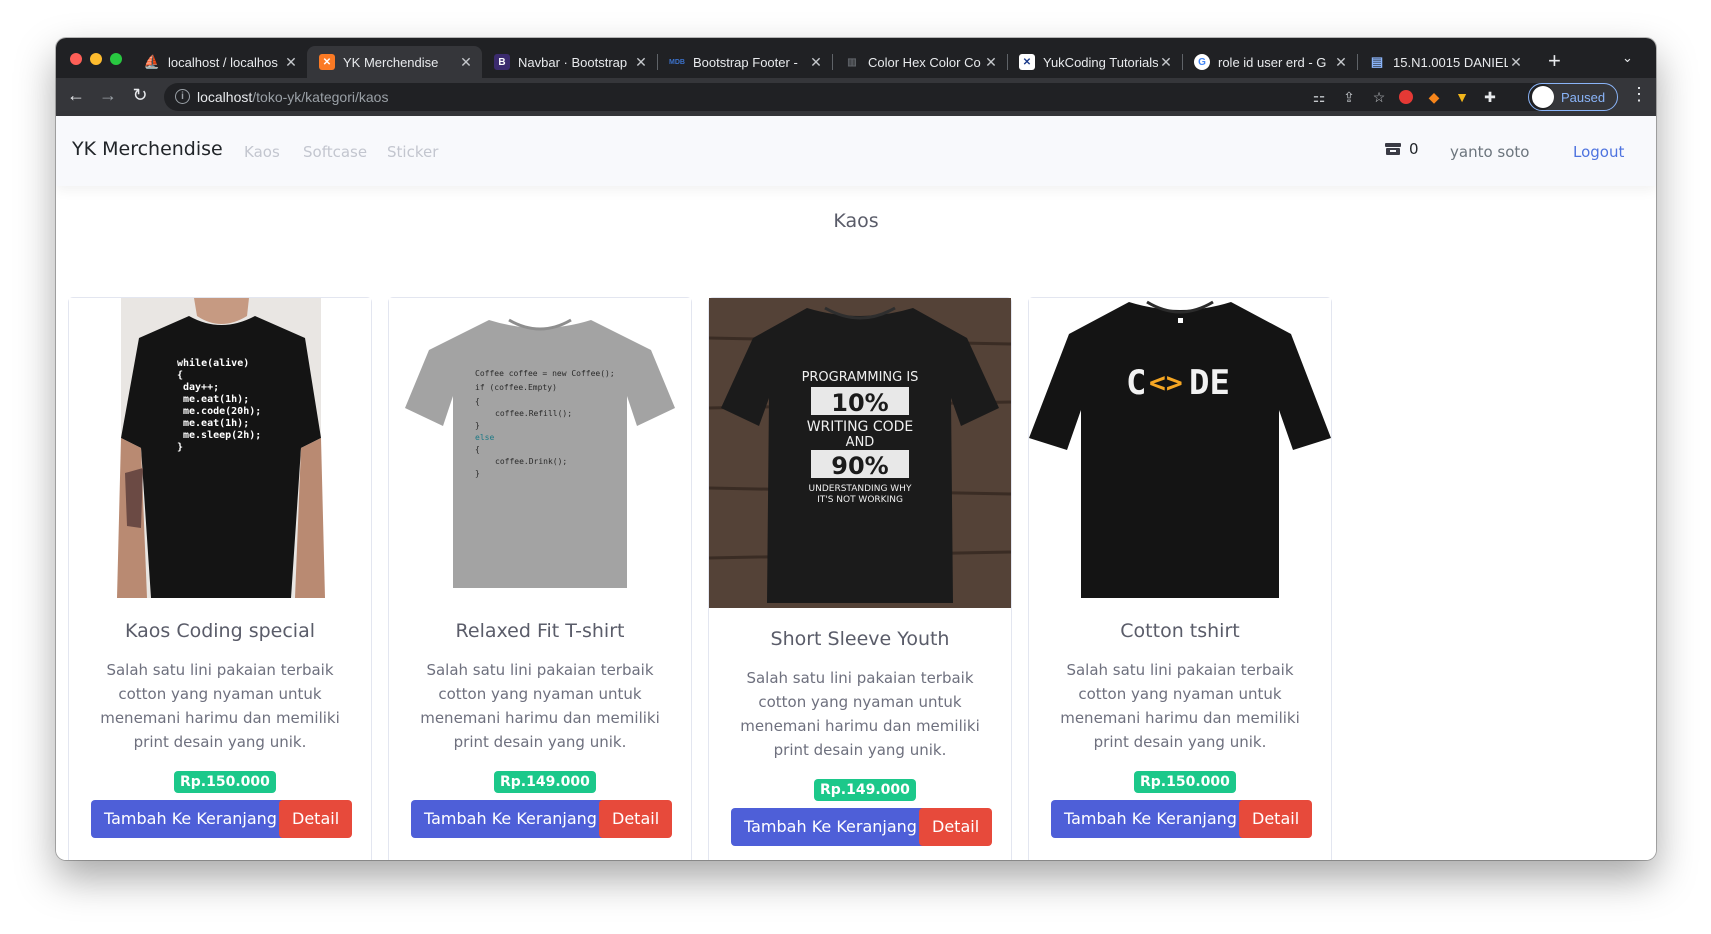  Describe the element at coordinates (745, 62) in the screenshot. I see `tab-bootstrap-footer: MDB Bootstrap Footer - ✕` at that location.